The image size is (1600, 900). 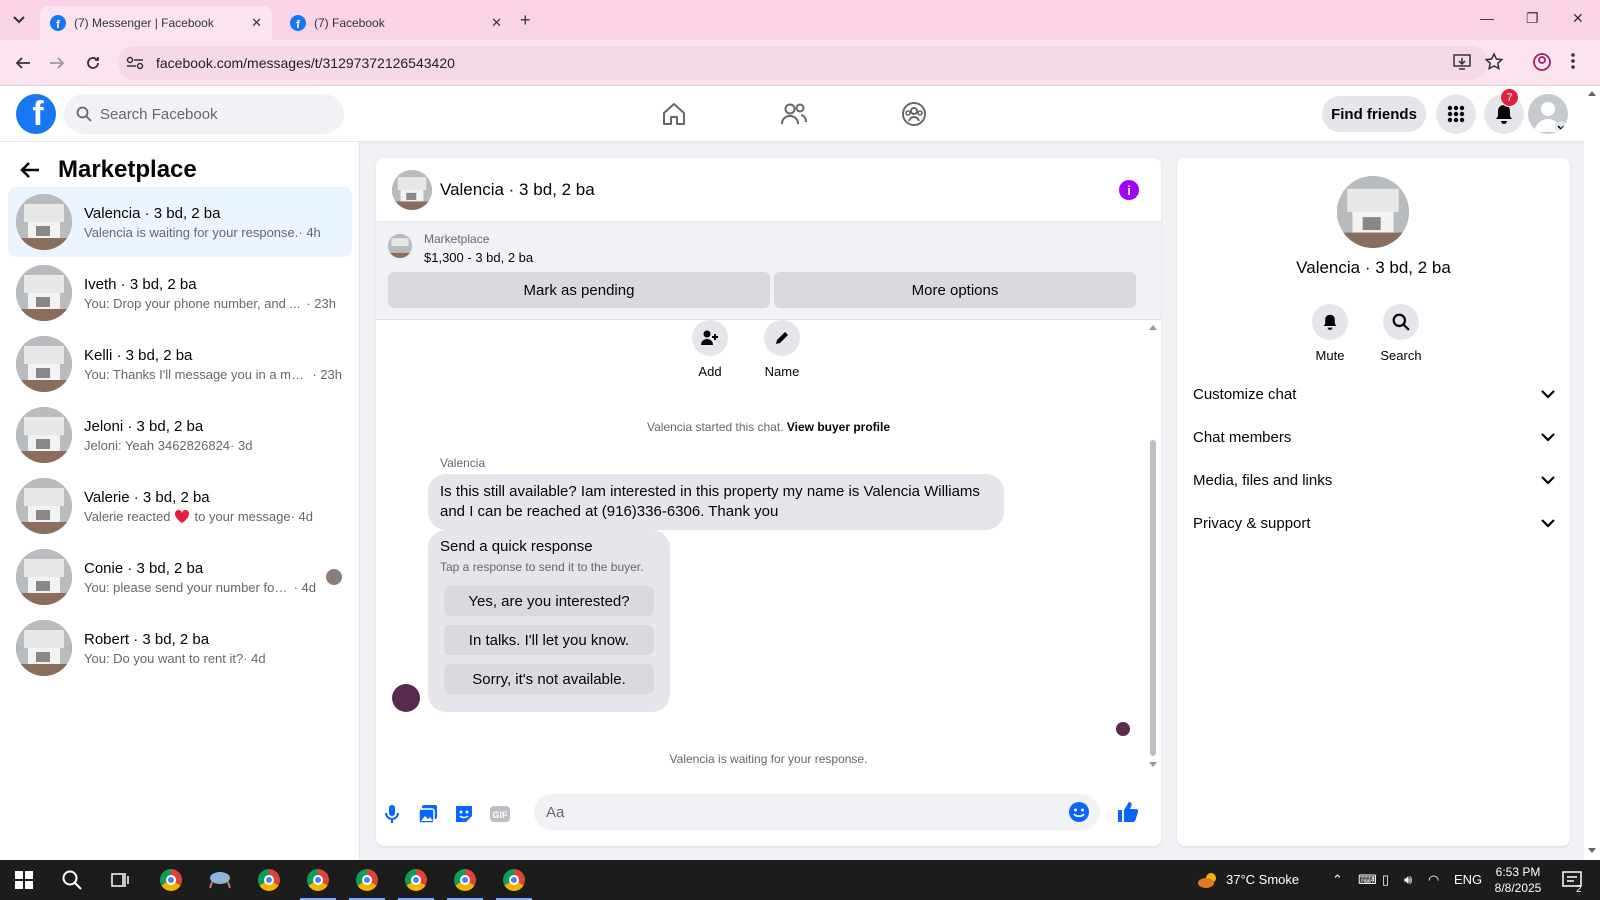 What do you see at coordinates (57, 63) in the screenshot?
I see `forward-icon` at bounding box center [57, 63].